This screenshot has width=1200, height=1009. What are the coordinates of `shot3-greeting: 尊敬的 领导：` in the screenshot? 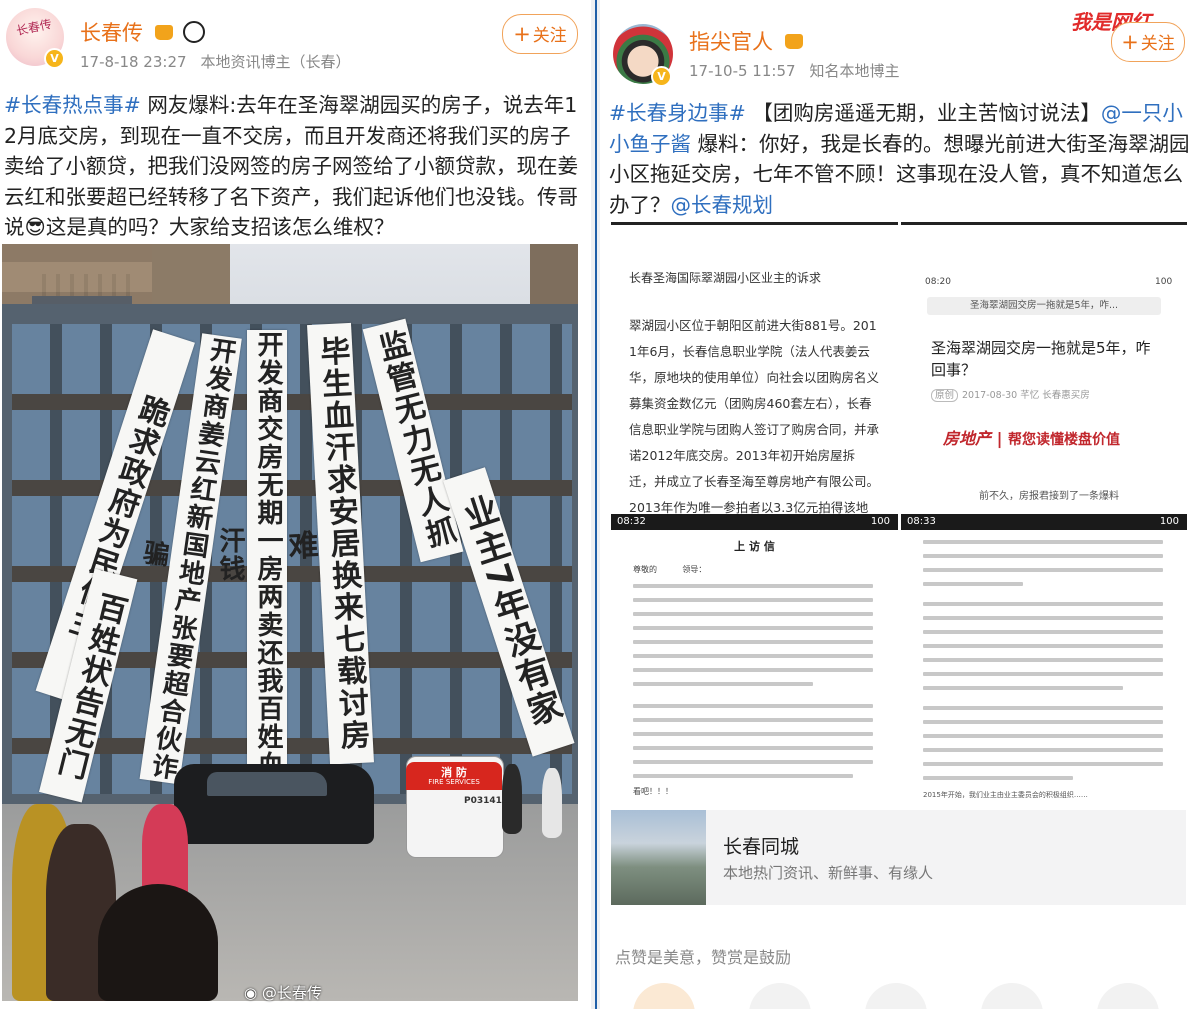 It's located at (670, 569).